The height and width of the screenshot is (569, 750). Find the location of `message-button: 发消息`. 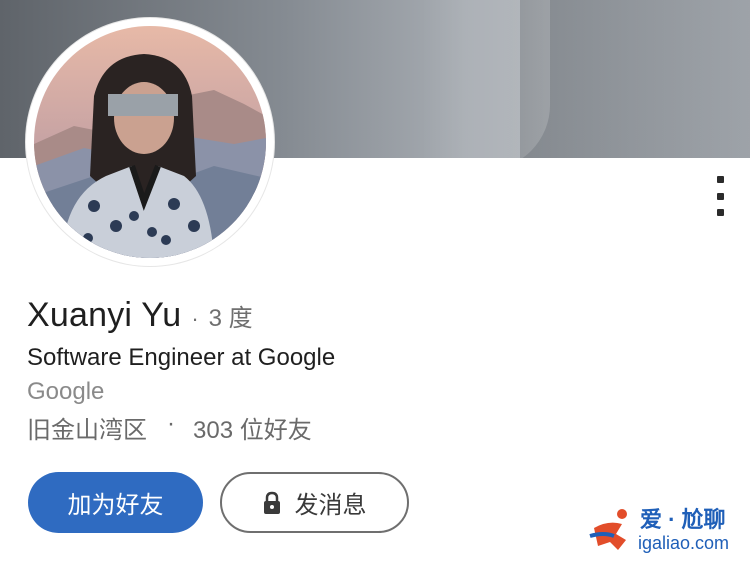

message-button: 发消息 is located at coordinates (314, 502).